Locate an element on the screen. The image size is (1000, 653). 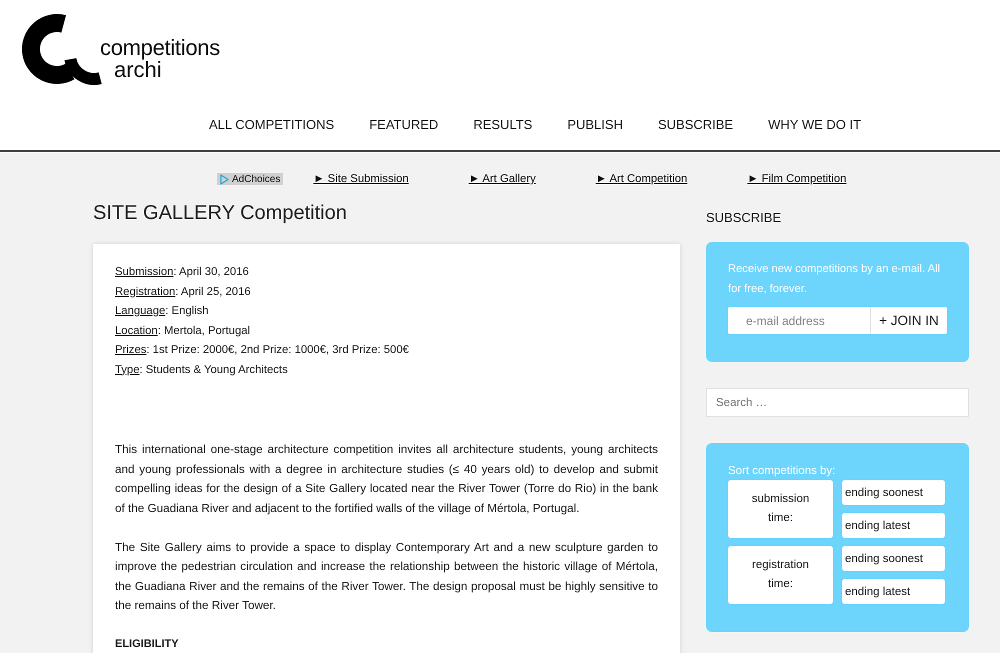
detail-value: : April 30, 2016 is located at coordinates (211, 272).